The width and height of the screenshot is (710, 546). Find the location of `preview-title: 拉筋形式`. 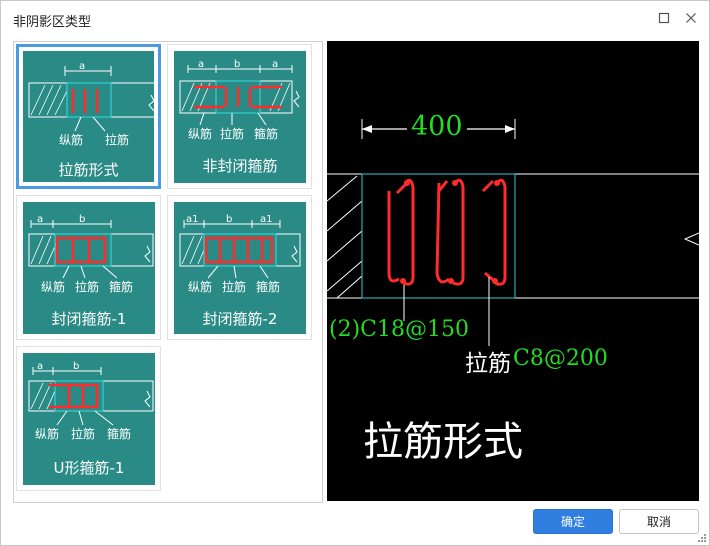

preview-title: 拉筋形式 is located at coordinates (443, 442).